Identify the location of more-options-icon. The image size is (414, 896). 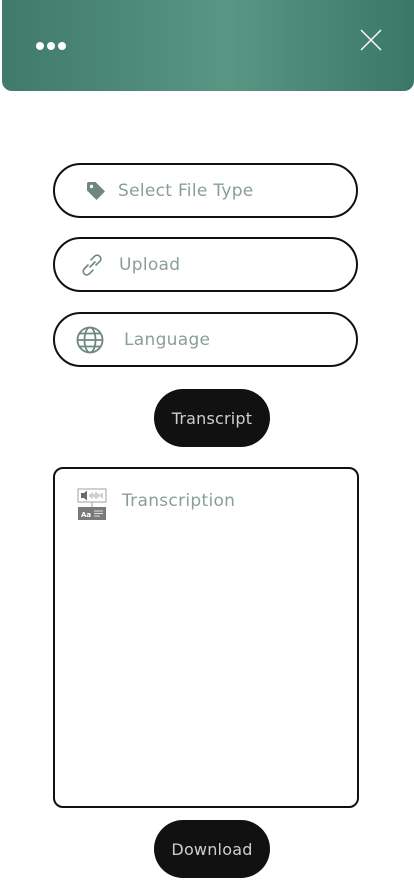
(56, 46).